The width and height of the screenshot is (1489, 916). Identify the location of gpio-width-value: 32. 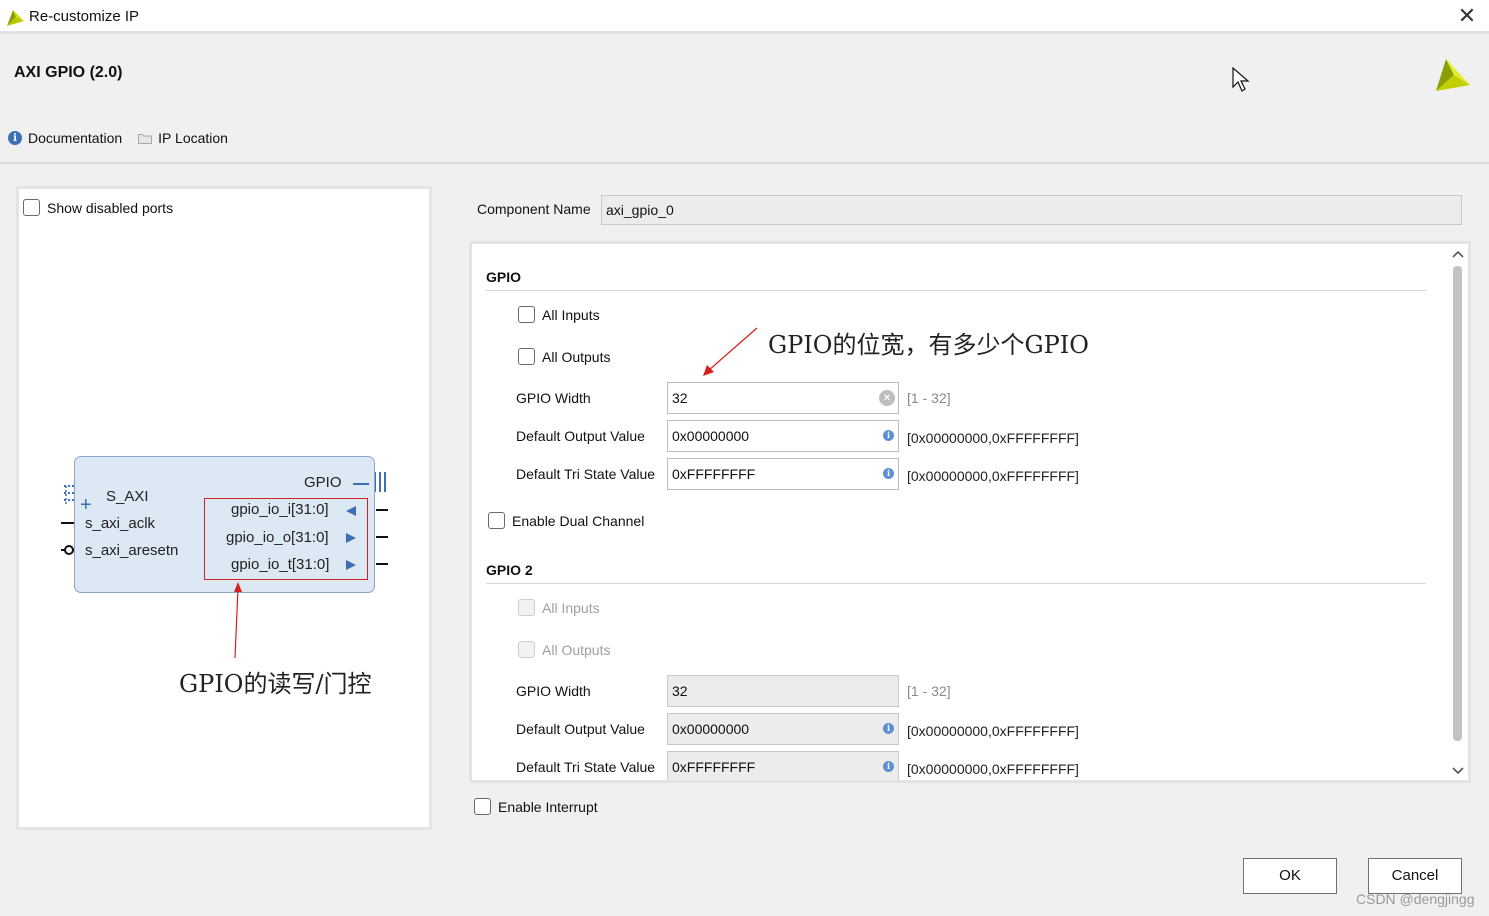
(680, 398).